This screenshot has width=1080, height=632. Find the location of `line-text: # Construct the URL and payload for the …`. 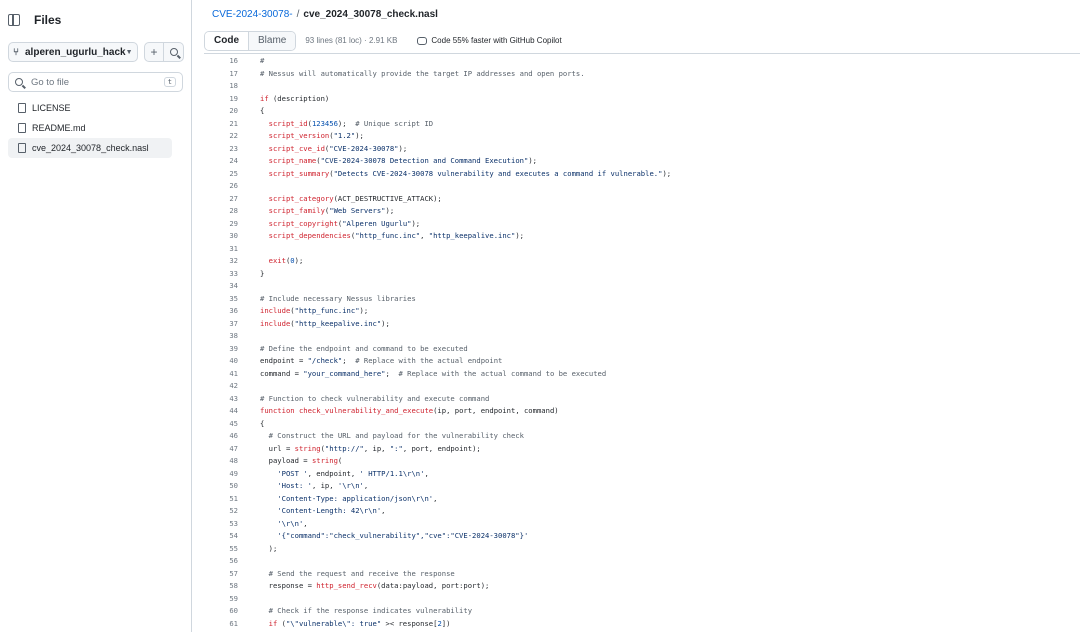

line-text: # Construct the URL and payload for the … is located at coordinates (392, 435).